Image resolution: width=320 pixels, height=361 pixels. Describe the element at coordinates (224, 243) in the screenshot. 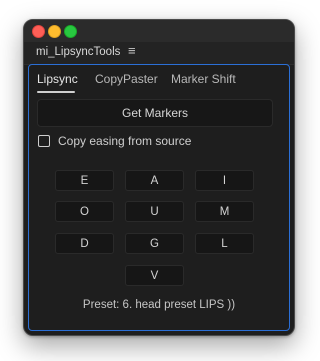

I see `letter-button-l: L` at that location.